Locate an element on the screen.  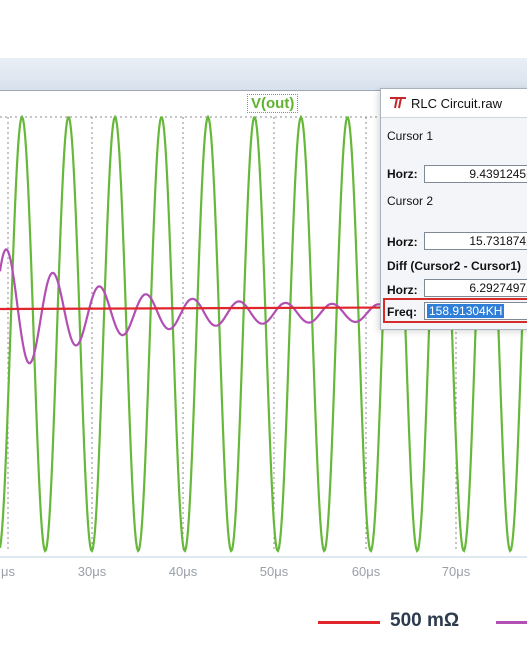
cursor-dialog-title: RLC Circuit.raw is located at coordinates (457, 103).